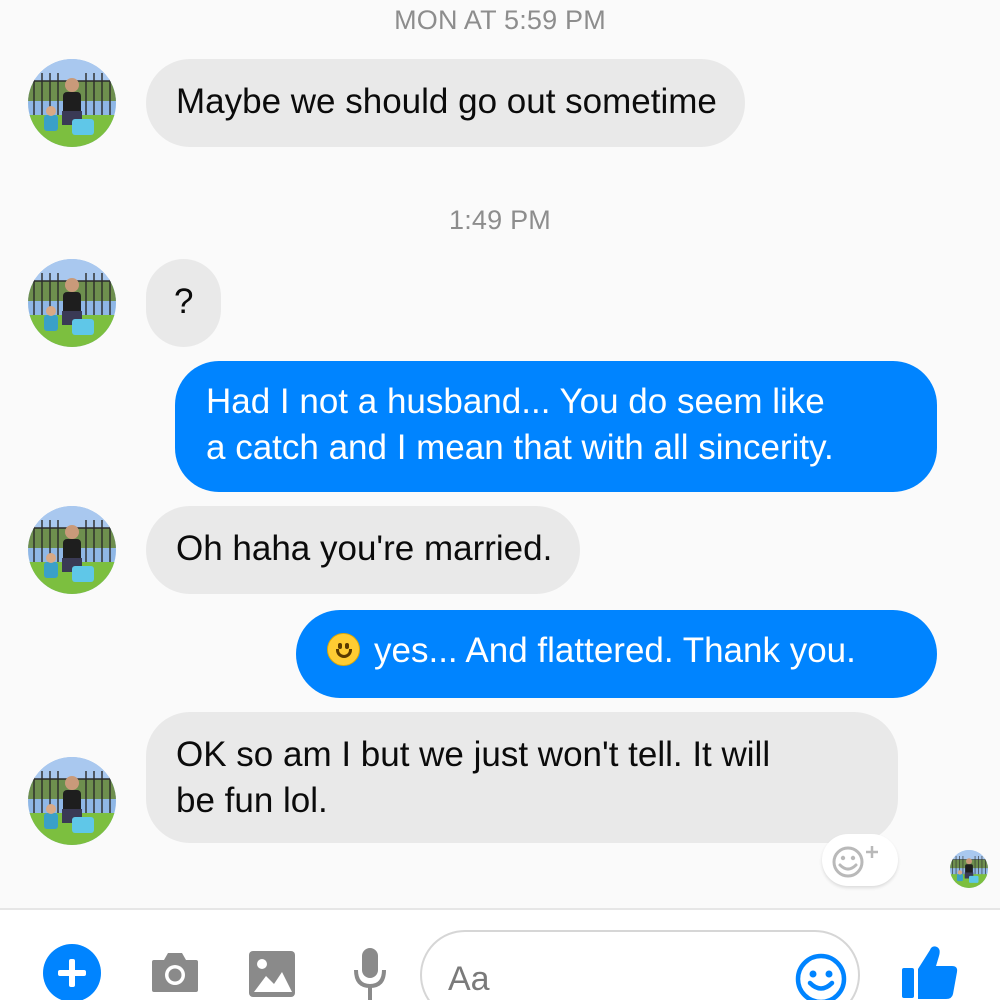 The height and width of the screenshot is (1000, 1000). What do you see at coordinates (930, 971) in the screenshot?
I see `thumbs-up-icon` at bounding box center [930, 971].